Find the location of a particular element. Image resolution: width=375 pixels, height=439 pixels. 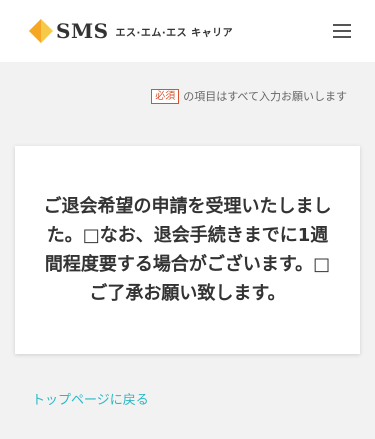

logo-diamond-icon is located at coordinates (41, 31).